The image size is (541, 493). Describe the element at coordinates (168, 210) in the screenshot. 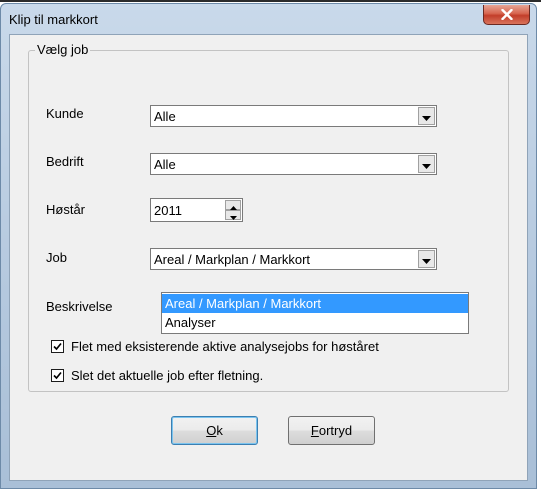

I see `hoestaar-value: 2011` at that location.